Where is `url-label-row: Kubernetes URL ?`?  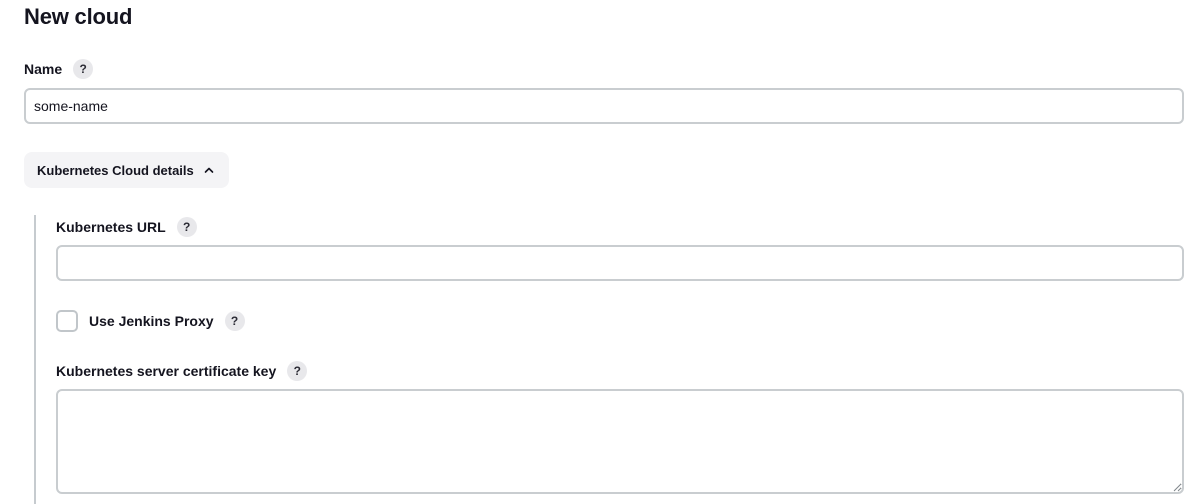
url-label-row: Kubernetes URL ? is located at coordinates (126, 227).